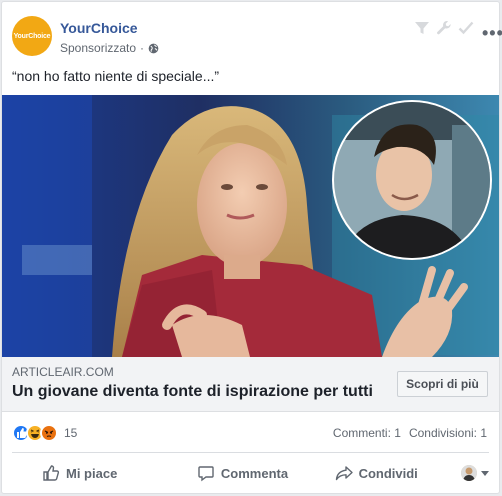 The image size is (502, 496). I want to click on share-icon, so click(344, 473).